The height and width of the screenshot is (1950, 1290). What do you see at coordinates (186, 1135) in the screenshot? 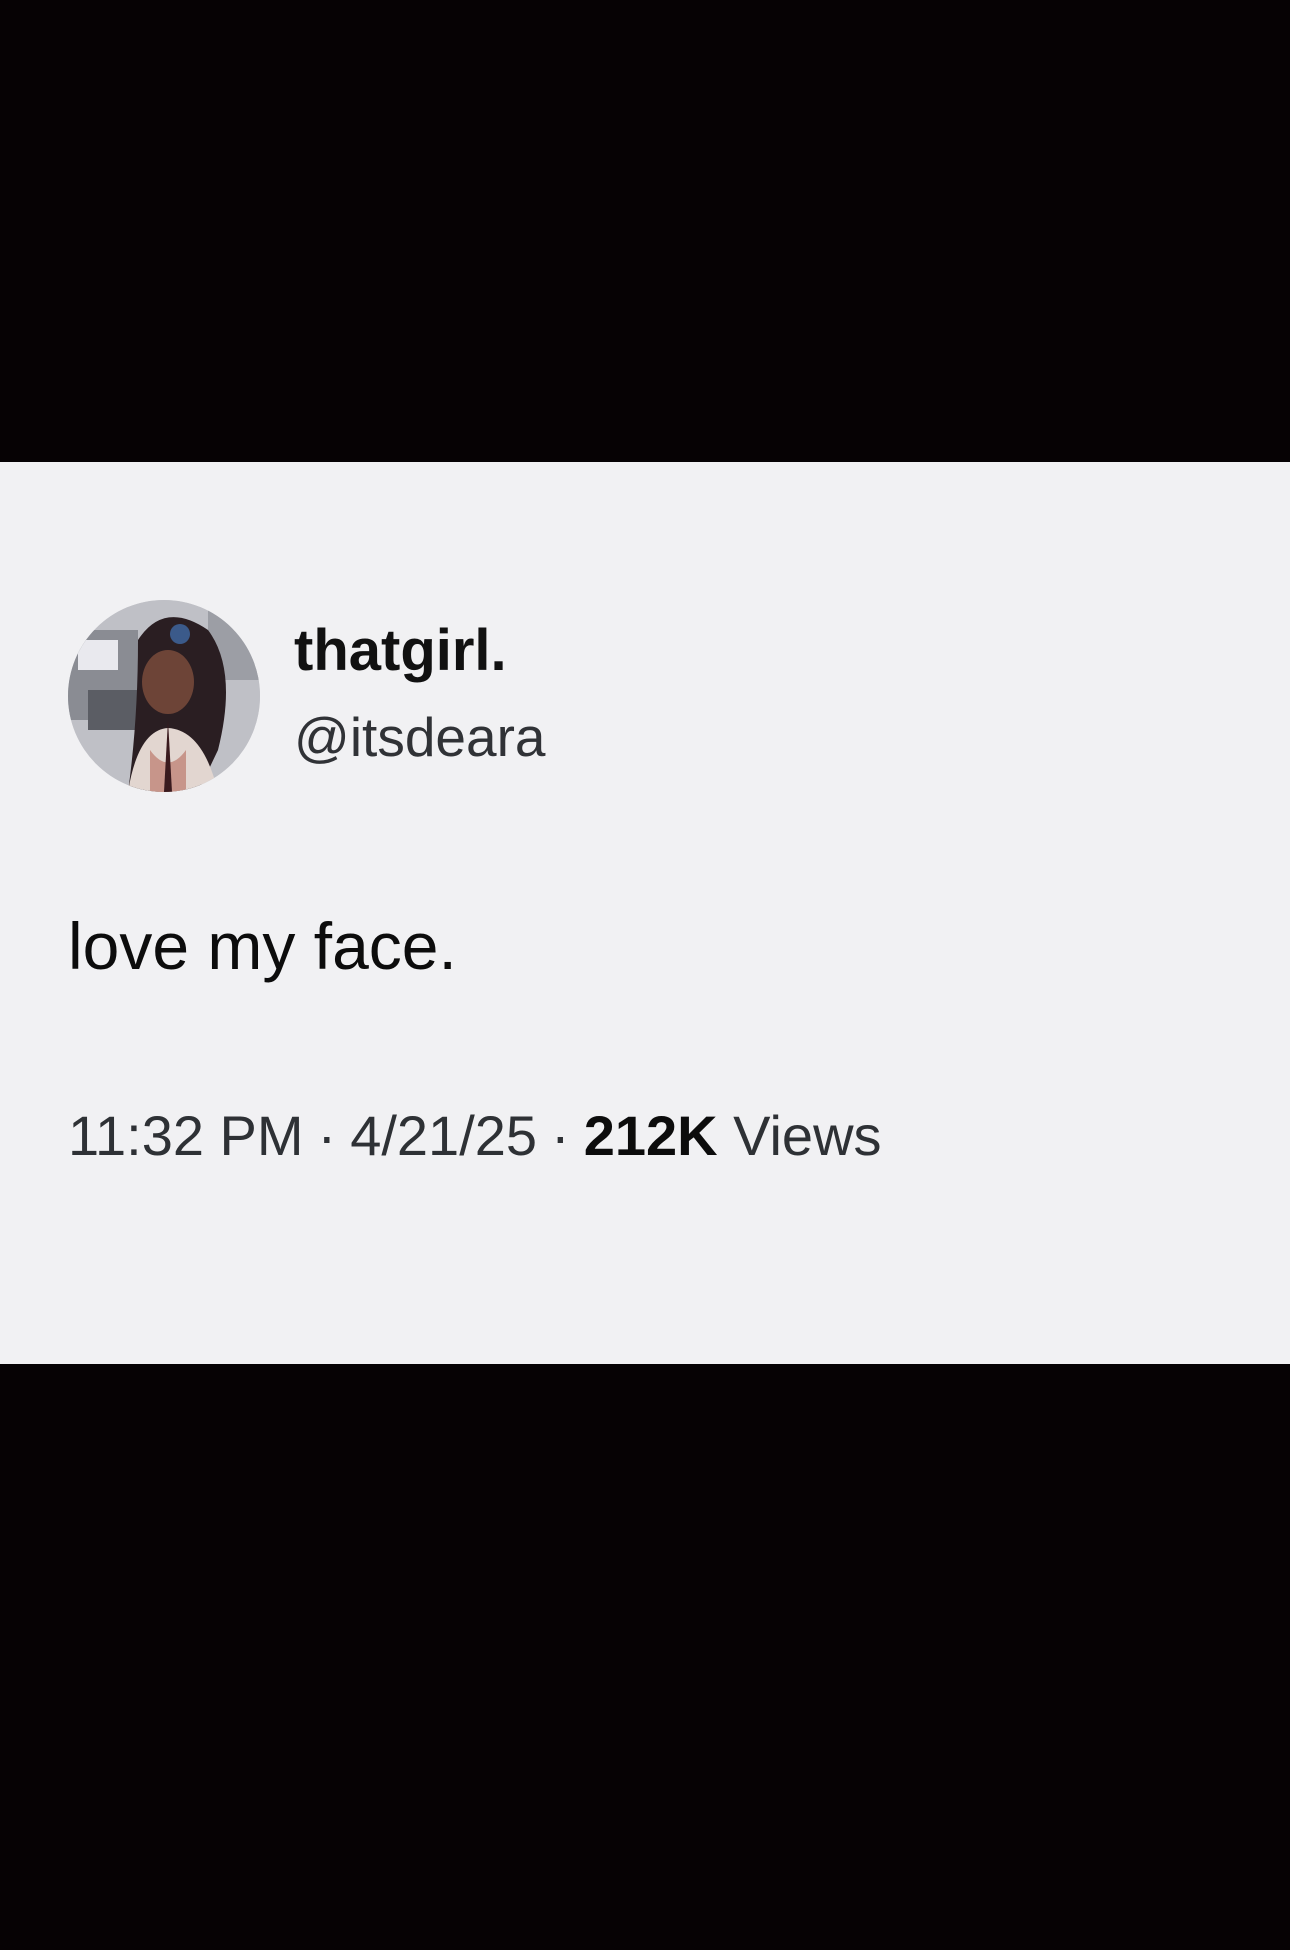
I see `tweet-time: 11:32 PM` at bounding box center [186, 1135].